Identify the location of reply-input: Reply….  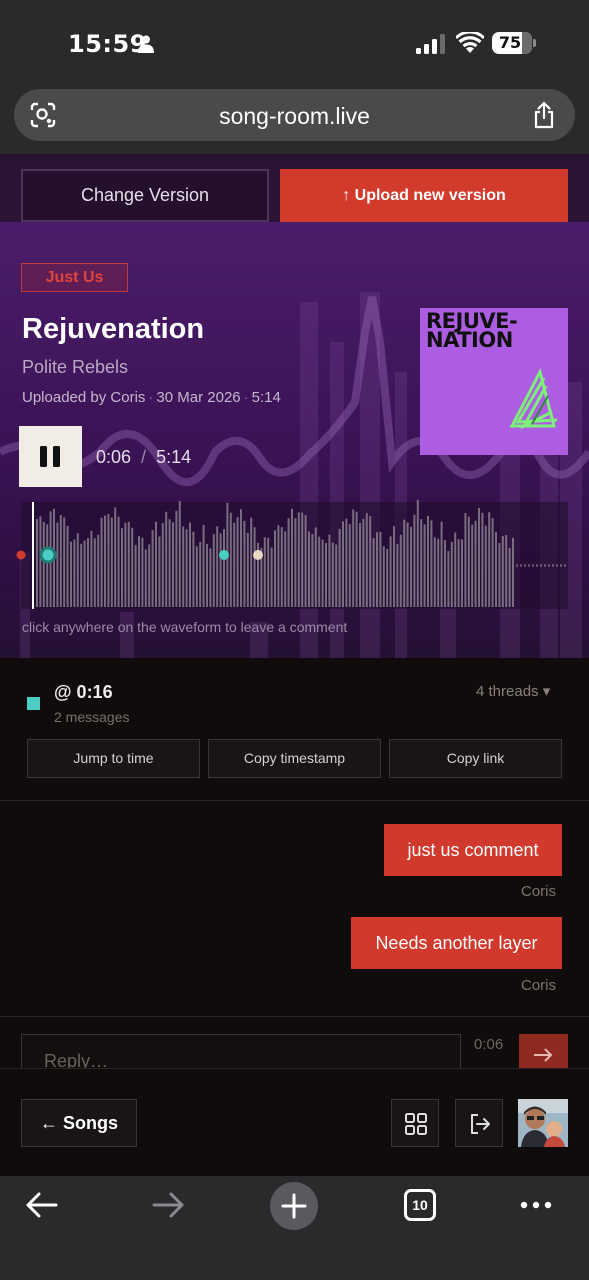
(241, 1051).